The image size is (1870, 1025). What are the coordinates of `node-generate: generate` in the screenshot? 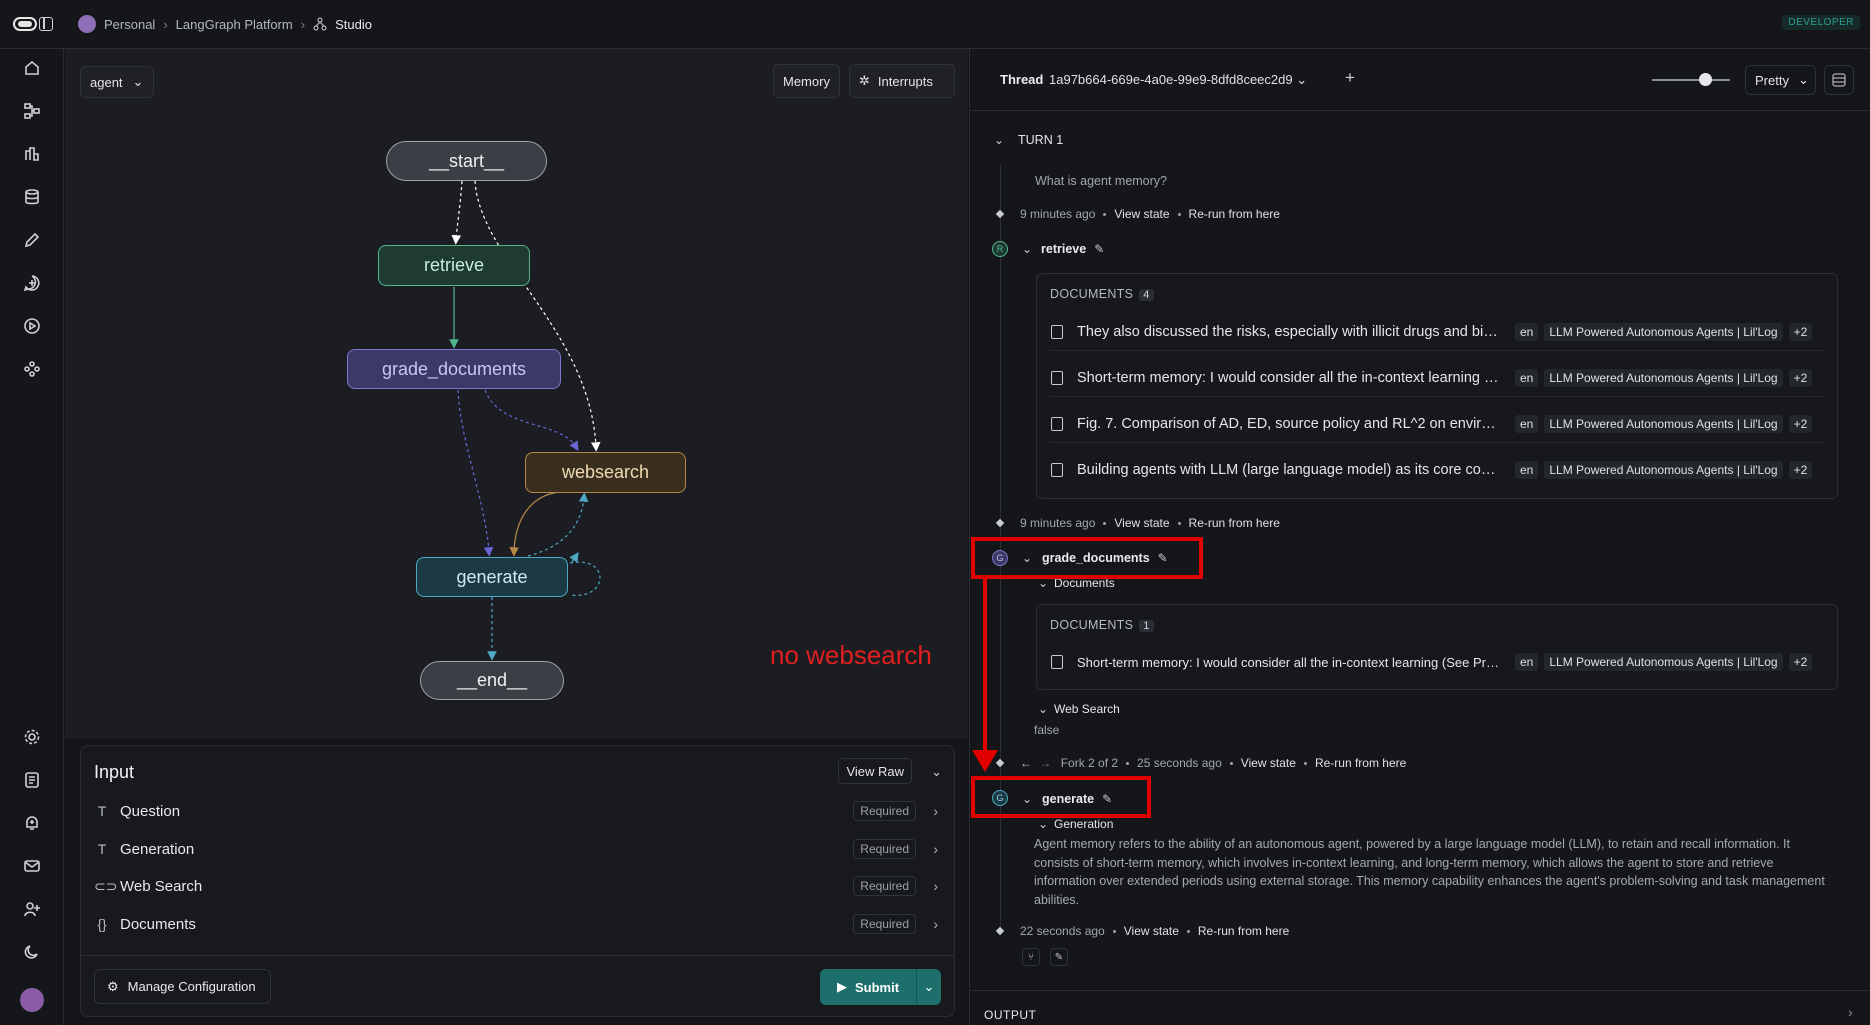 It's located at (492, 577).